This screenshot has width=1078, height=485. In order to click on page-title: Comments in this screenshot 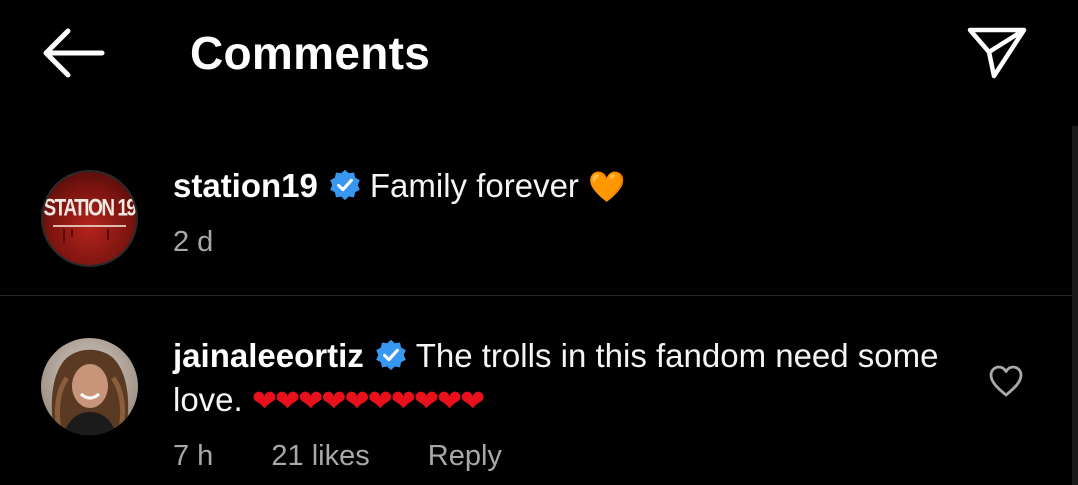, I will do `click(310, 53)`.